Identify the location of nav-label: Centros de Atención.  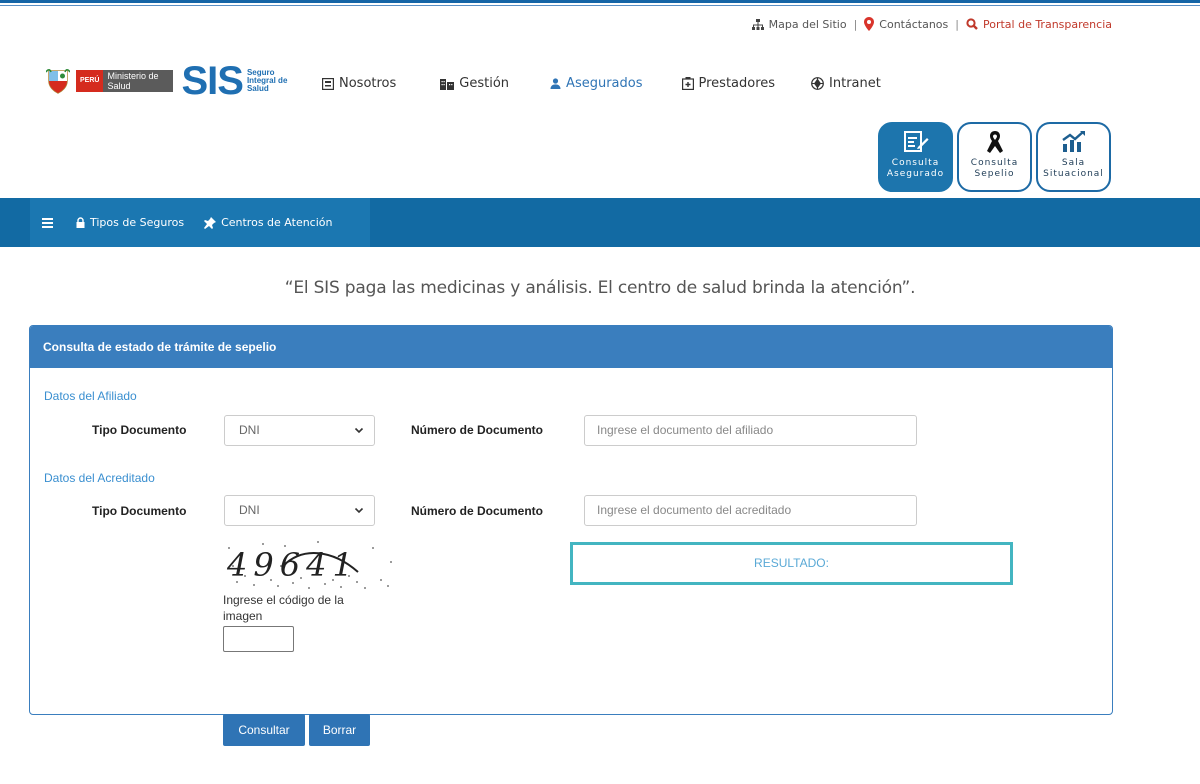
(277, 222).